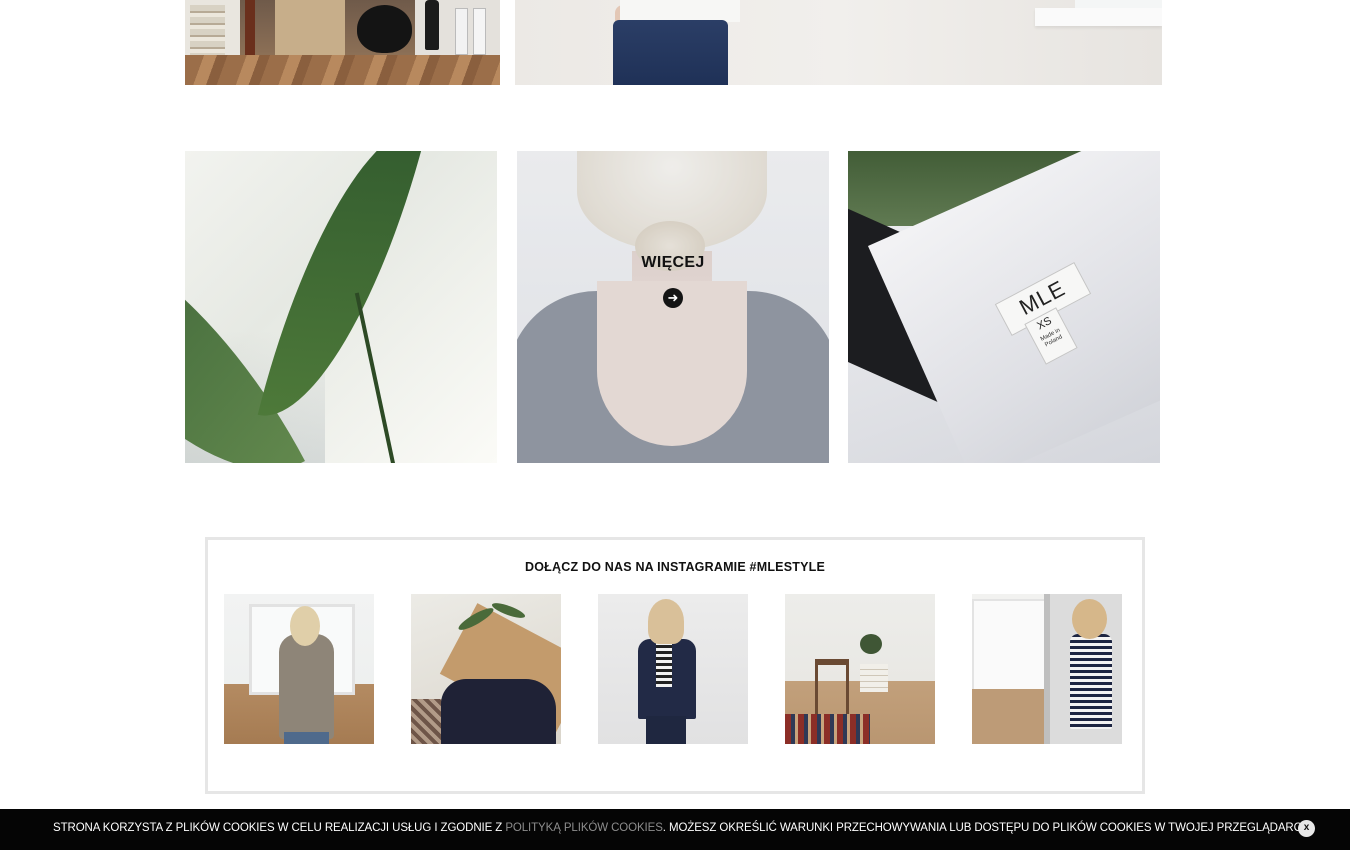 The height and width of the screenshot is (850, 1350). What do you see at coordinates (384, 29) in the screenshot?
I see `black-skull-ornament` at bounding box center [384, 29].